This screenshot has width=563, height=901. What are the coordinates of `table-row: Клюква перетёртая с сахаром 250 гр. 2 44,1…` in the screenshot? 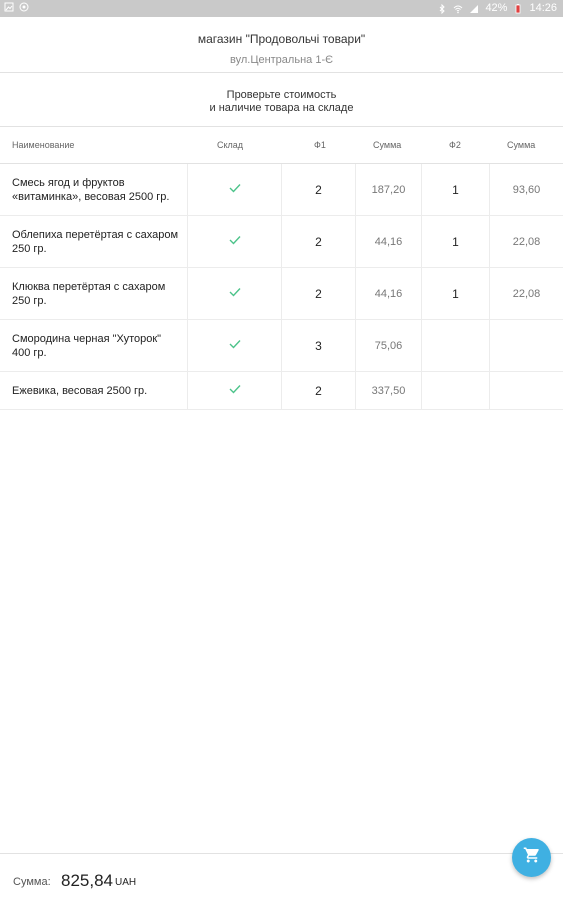 It's located at (281, 294).